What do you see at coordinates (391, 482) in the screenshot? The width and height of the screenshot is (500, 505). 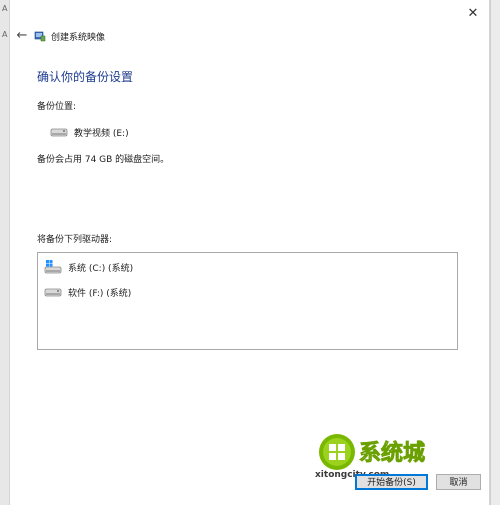 I see `start-backup-button: 开始备份(S)` at bounding box center [391, 482].